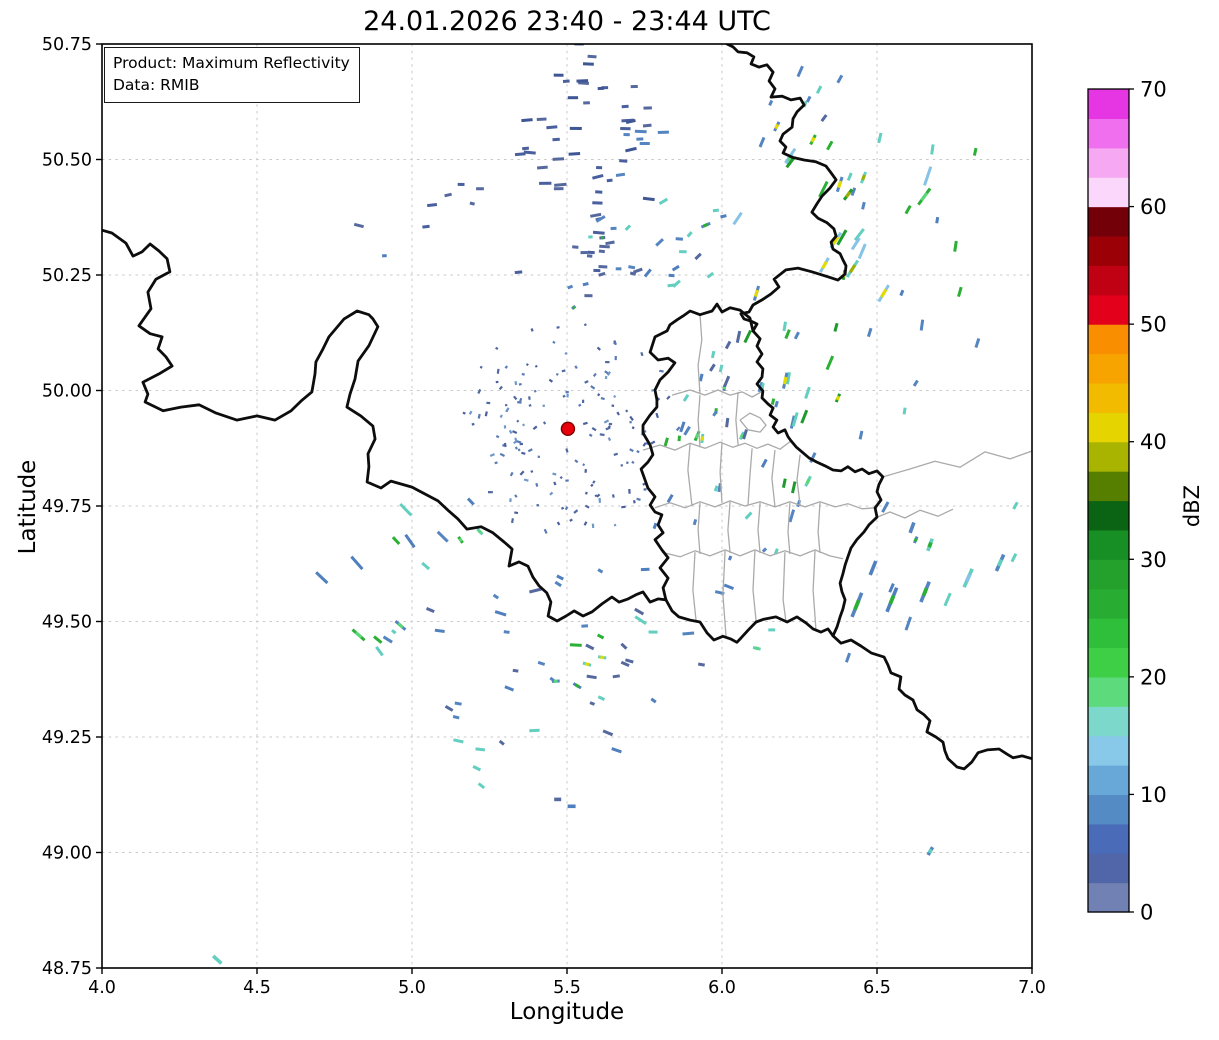  What do you see at coordinates (567, 988) in the screenshot?
I see `x-tick-label: 5.5` at bounding box center [567, 988].